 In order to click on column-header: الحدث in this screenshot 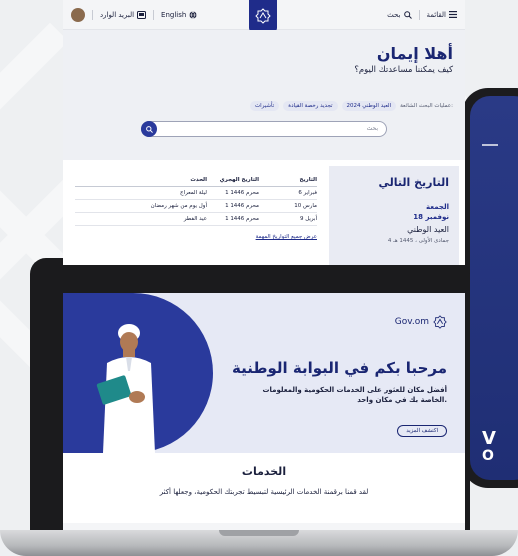, I will do `click(198, 180)`.